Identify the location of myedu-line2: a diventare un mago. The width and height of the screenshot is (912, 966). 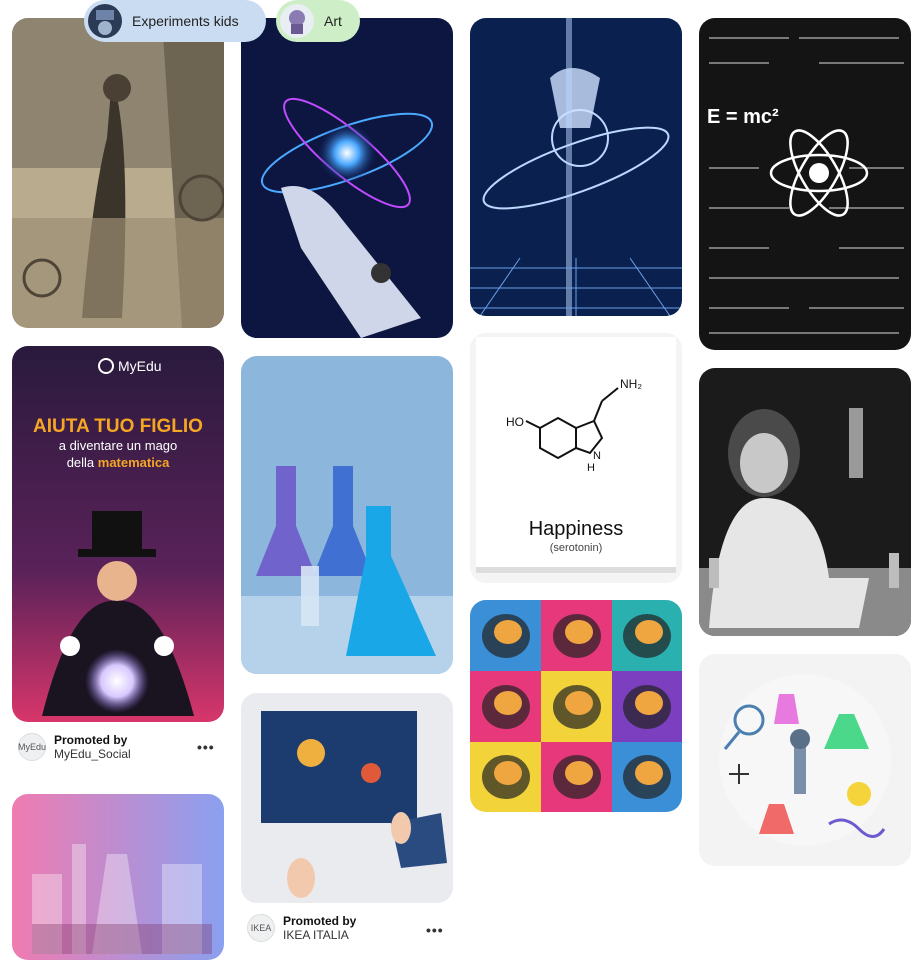
(118, 445).